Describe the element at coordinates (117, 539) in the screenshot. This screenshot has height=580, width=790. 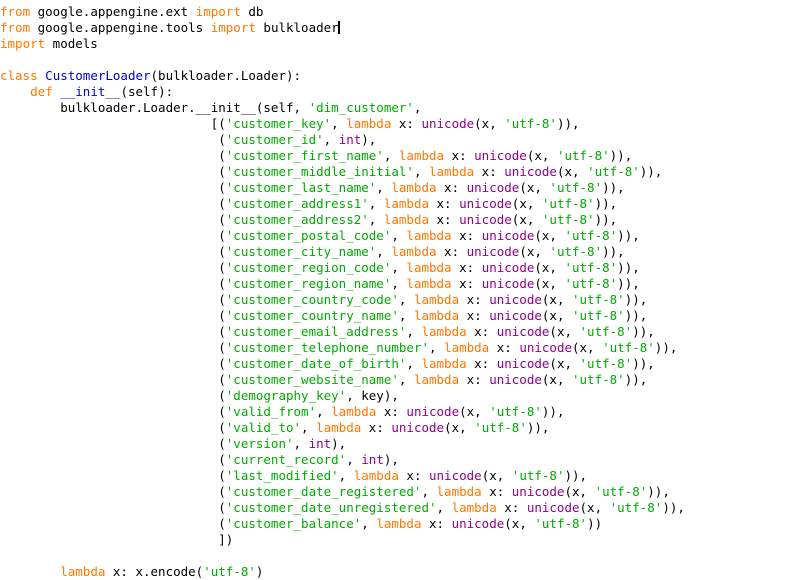
I see `code-token-plain: ])` at that location.